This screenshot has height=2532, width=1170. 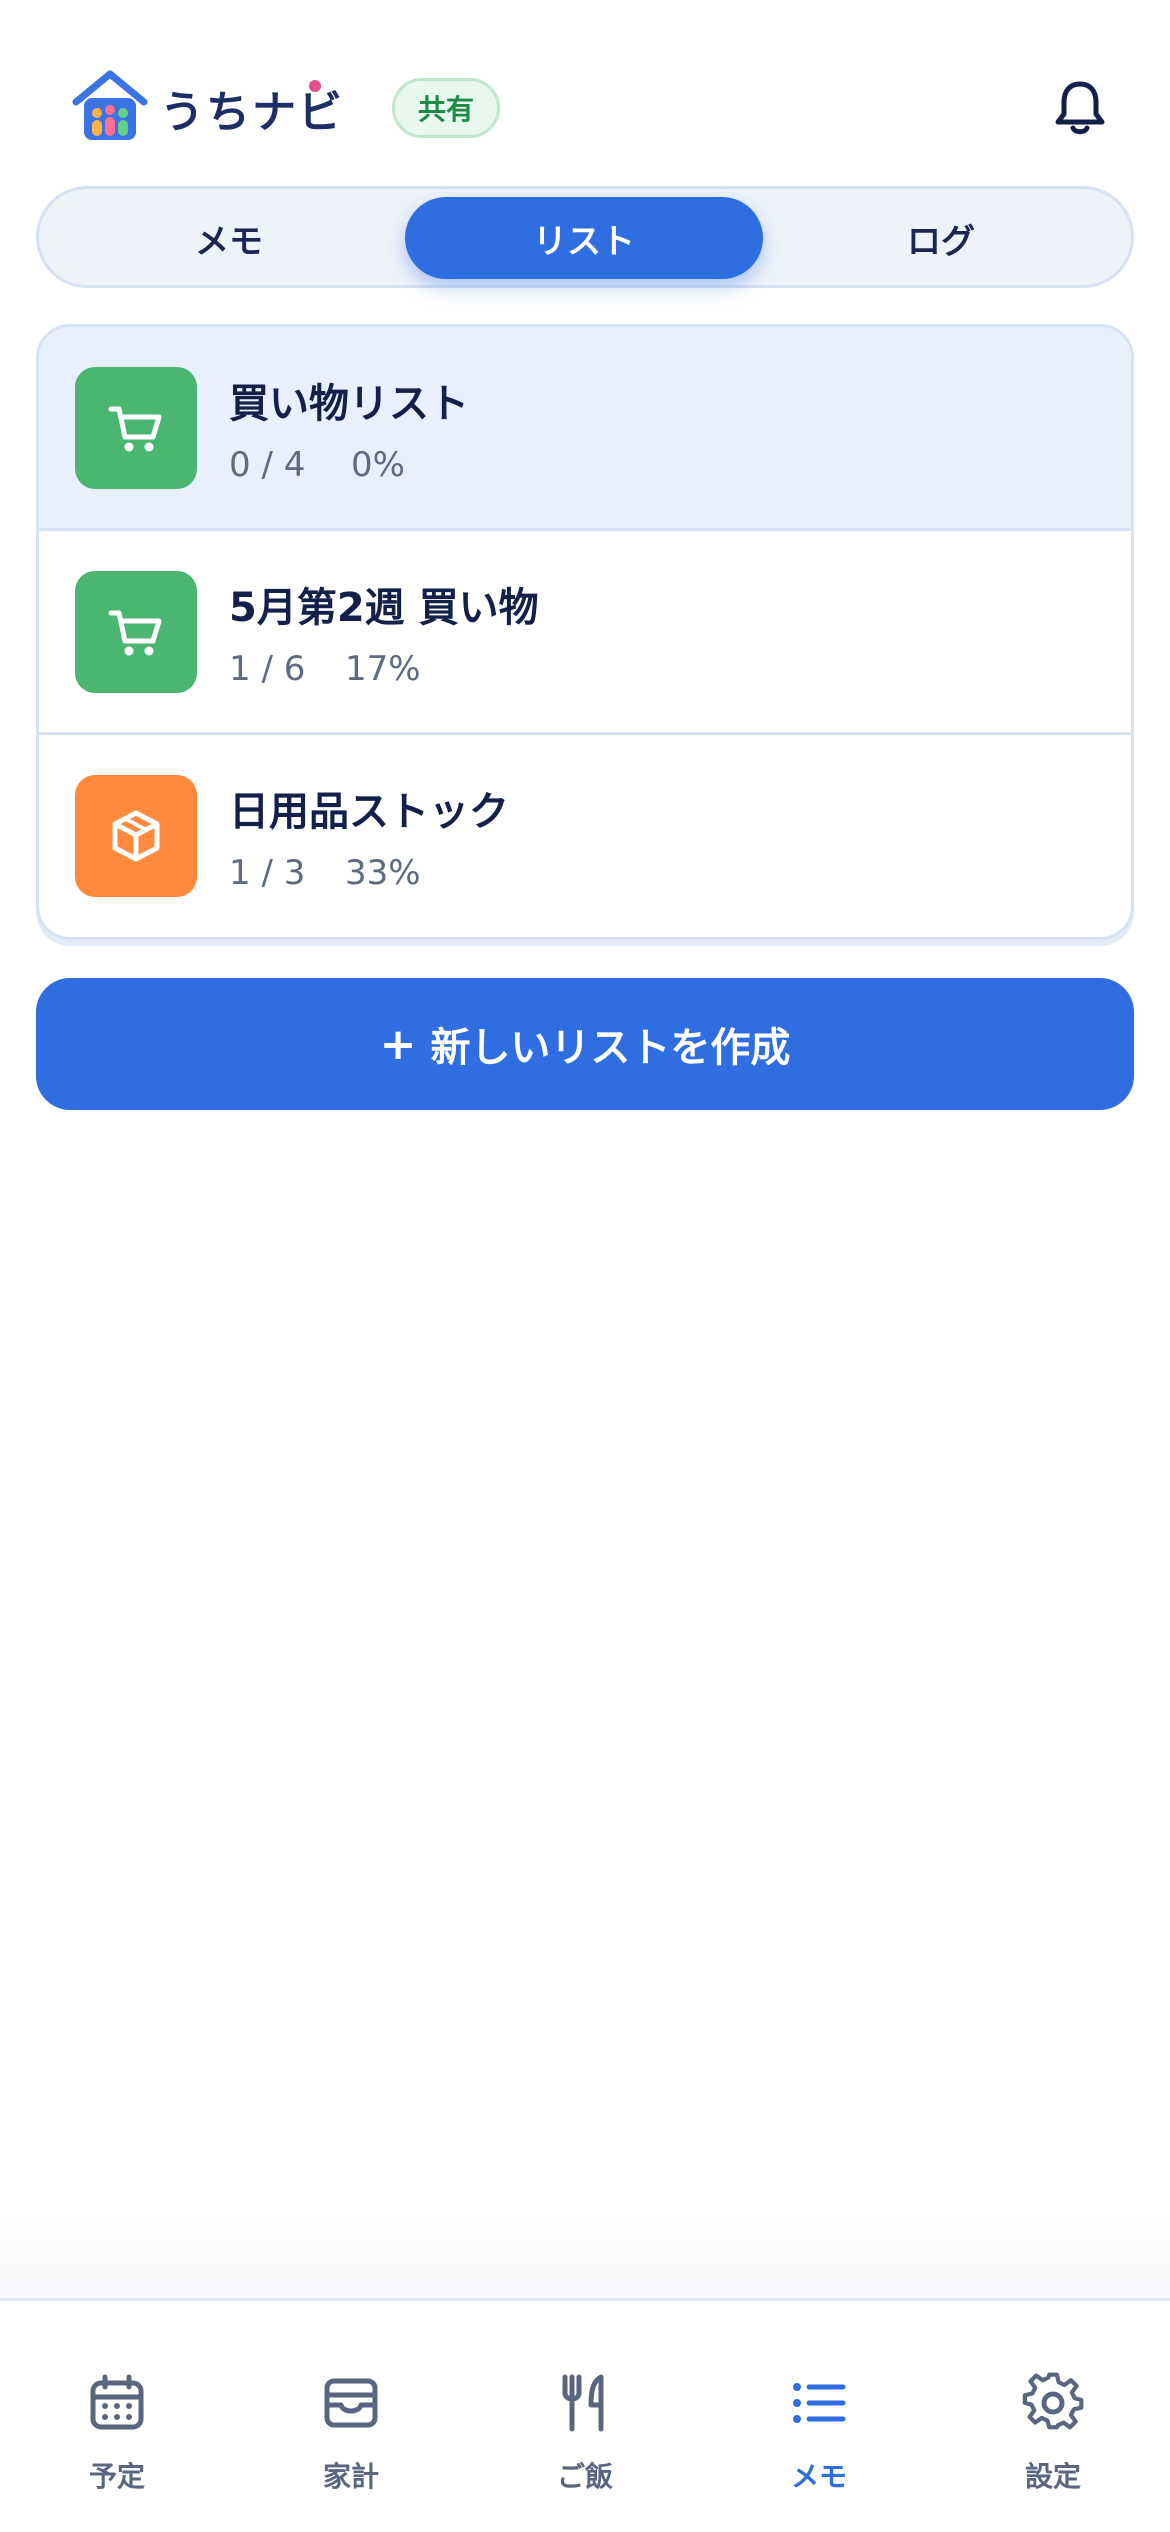 I want to click on nav-item-schedule: 予定, so click(x=117, y=2432).